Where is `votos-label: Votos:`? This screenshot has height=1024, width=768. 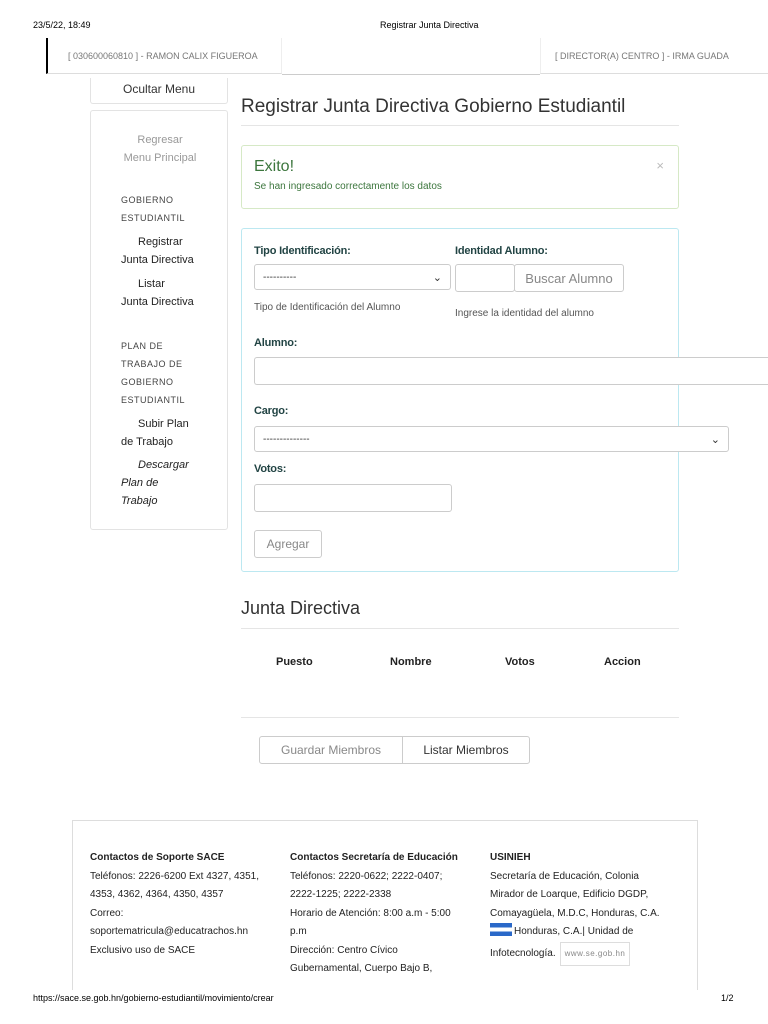
votos-label: Votos: is located at coordinates (270, 469).